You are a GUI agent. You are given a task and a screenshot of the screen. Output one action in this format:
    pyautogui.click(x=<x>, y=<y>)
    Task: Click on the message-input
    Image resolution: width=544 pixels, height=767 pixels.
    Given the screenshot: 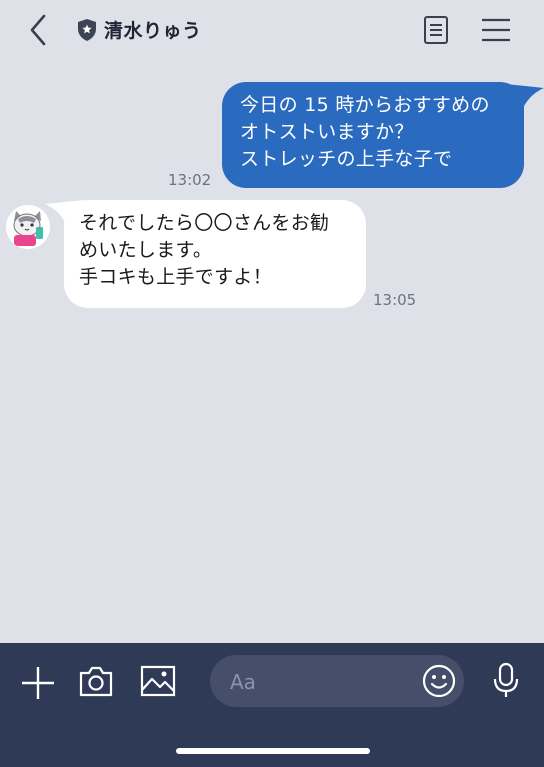 What is the action you would take?
    pyautogui.click(x=320, y=682)
    